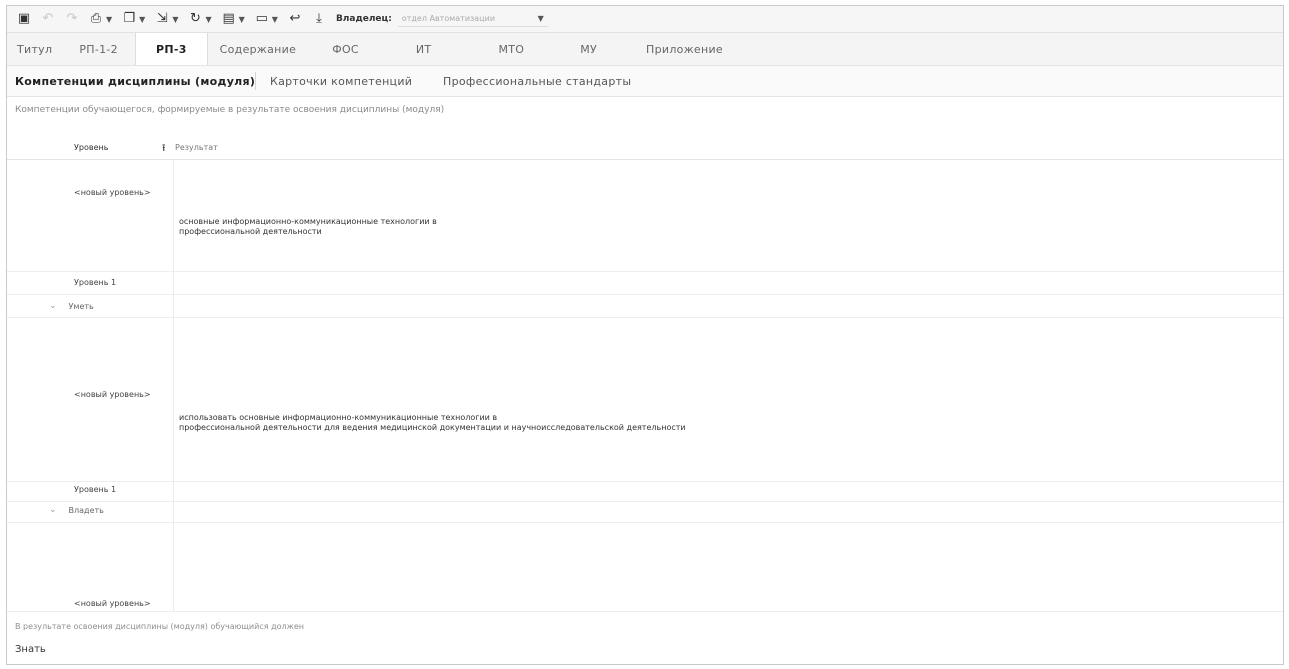 This screenshot has width=1289, height=669. I want to click on footer-know-label: Знать, so click(30, 649).